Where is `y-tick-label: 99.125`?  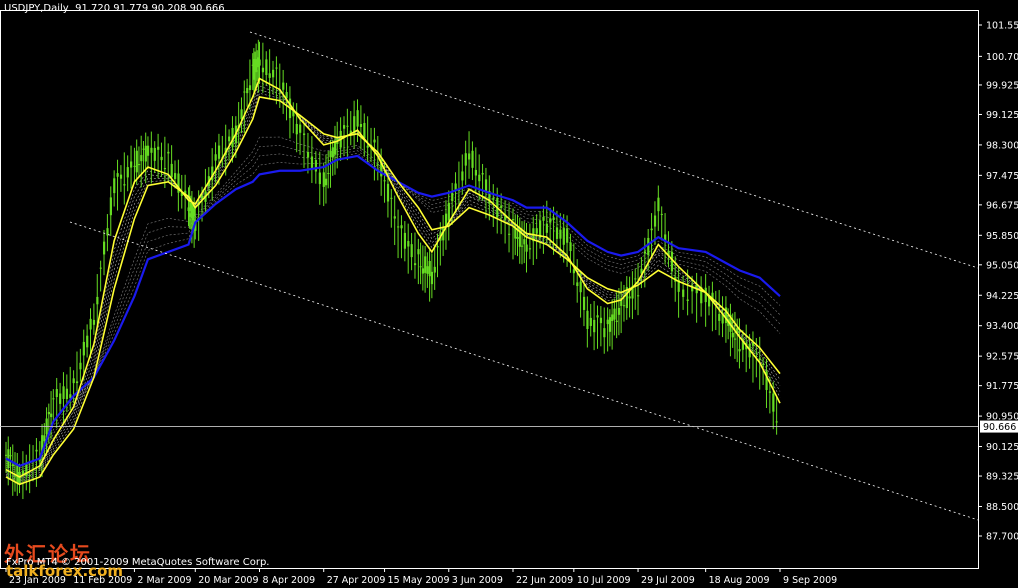 y-tick-label: 99.125 is located at coordinates (1002, 115).